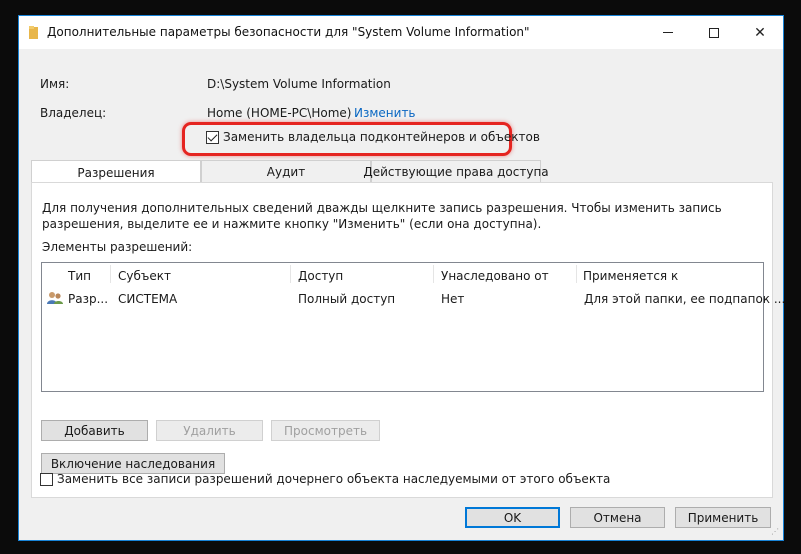  Describe the element at coordinates (776, 533) in the screenshot. I see `resize-grip-icon: ⋰` at that location.